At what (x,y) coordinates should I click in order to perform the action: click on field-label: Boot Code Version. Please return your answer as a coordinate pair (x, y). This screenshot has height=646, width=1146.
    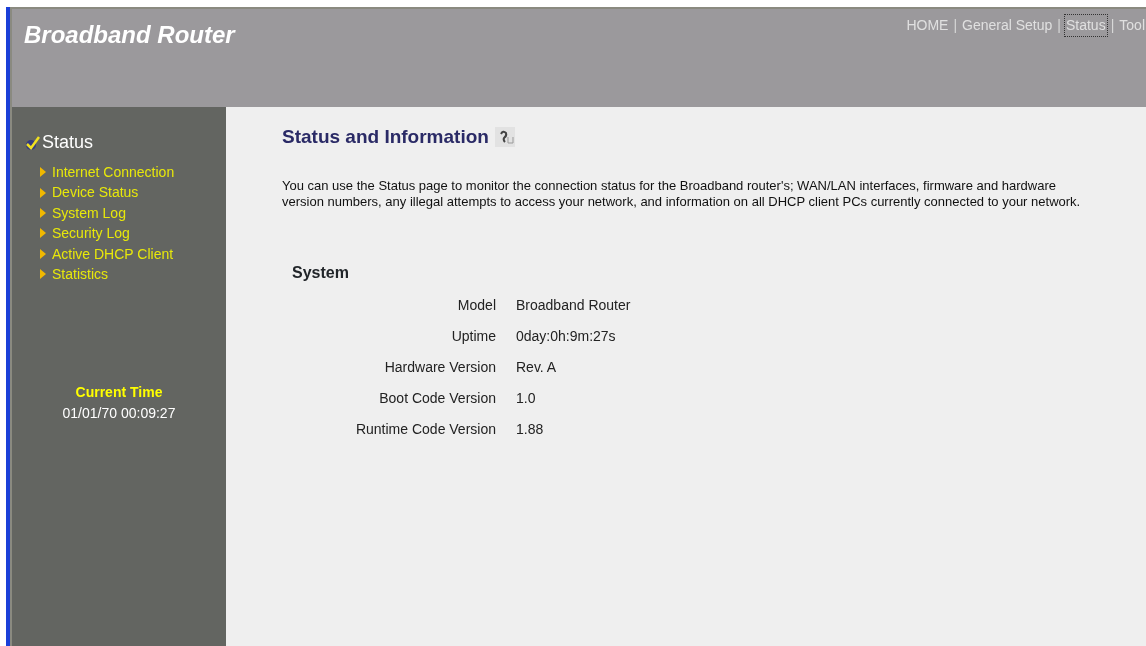
    Looking at the image, I should click on (437, 398).